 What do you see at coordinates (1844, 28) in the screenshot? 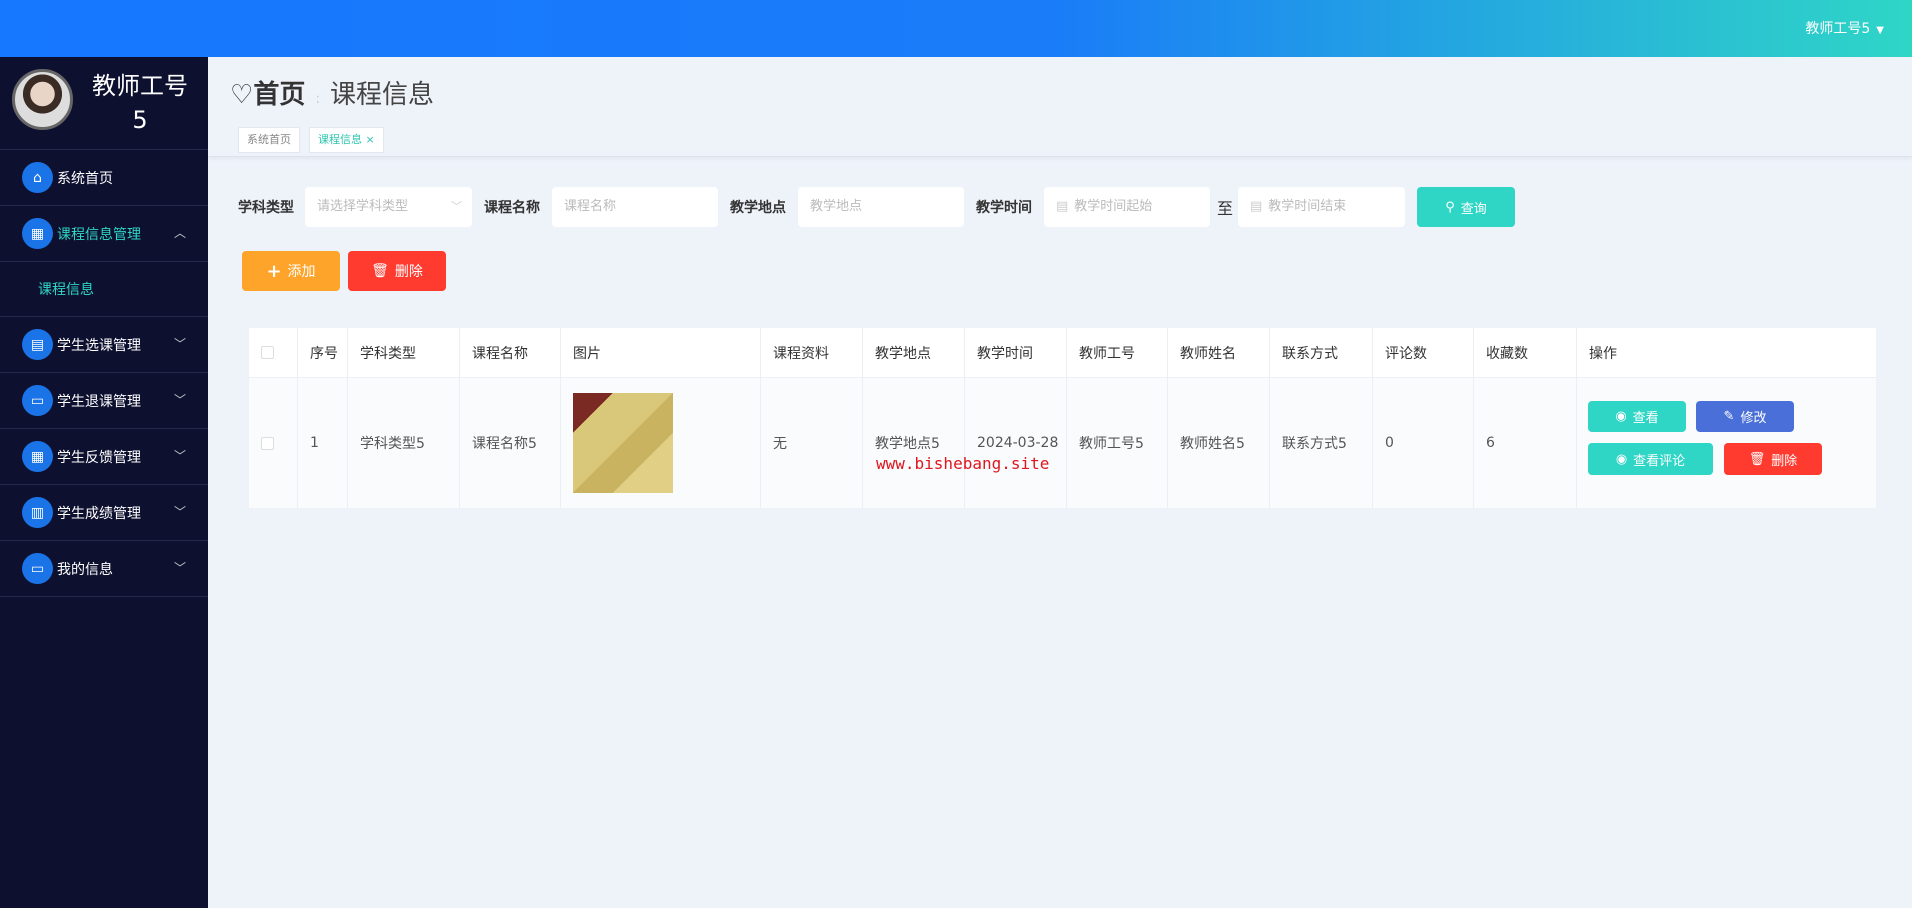
I see `user-menu: 教师工号5 ▼` at bounding box center [1844, 28].